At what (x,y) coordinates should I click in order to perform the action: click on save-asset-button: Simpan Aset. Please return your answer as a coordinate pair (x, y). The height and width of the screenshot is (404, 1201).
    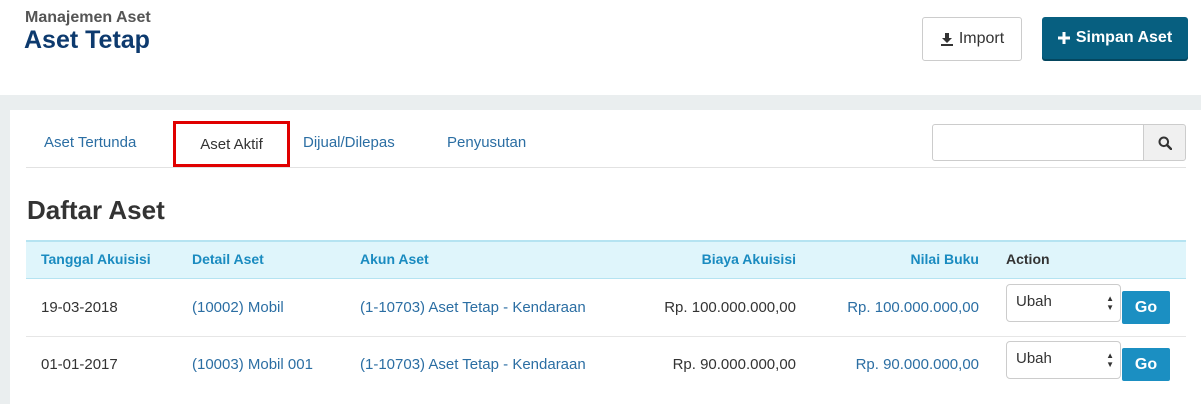
    Looking at the image, I should click on (1115, 38).